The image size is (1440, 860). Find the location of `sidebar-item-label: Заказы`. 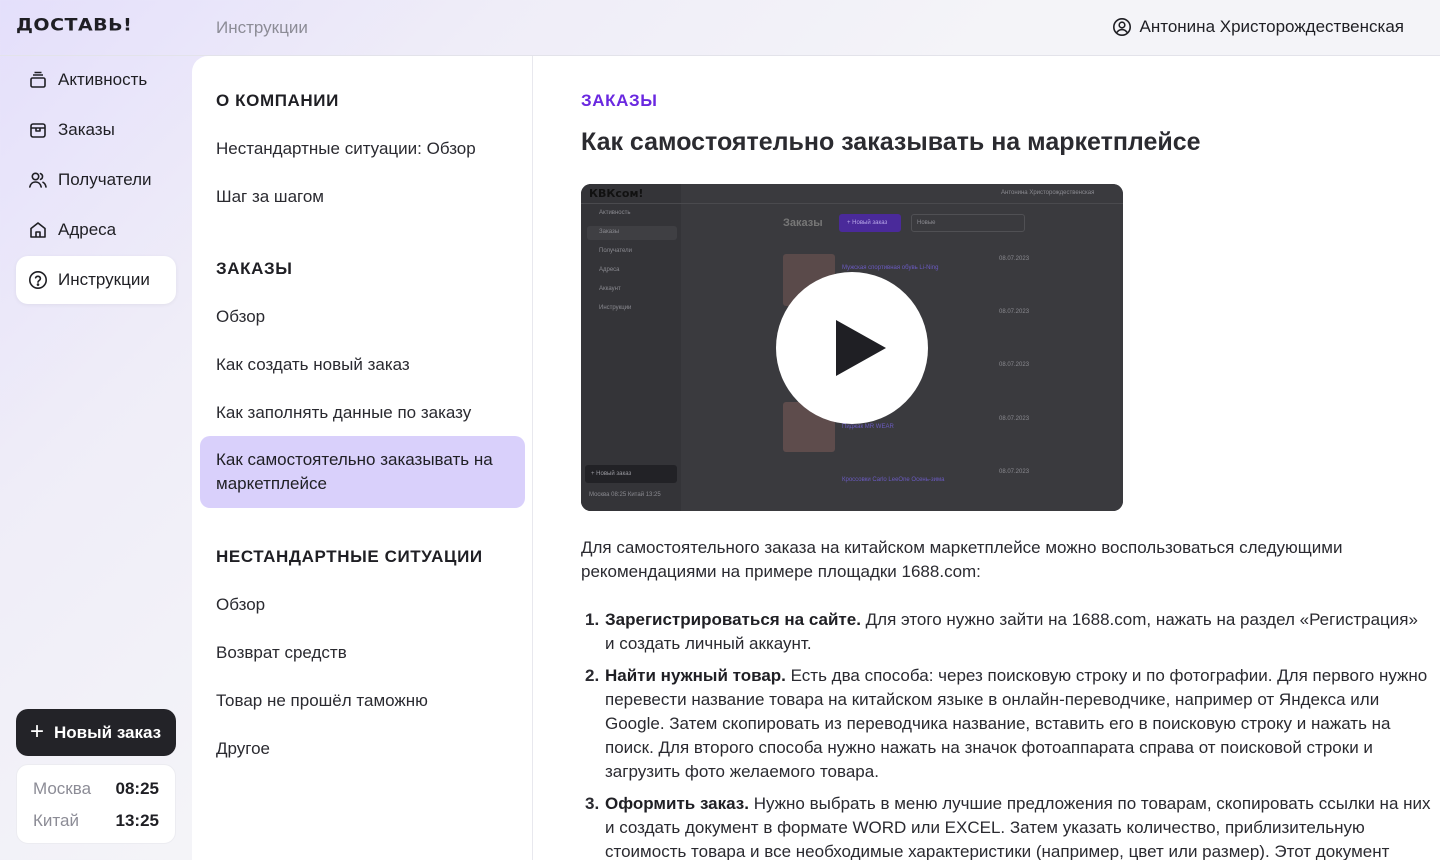

sidebar-item-label: Заказы is located at coordinates (86, 129).